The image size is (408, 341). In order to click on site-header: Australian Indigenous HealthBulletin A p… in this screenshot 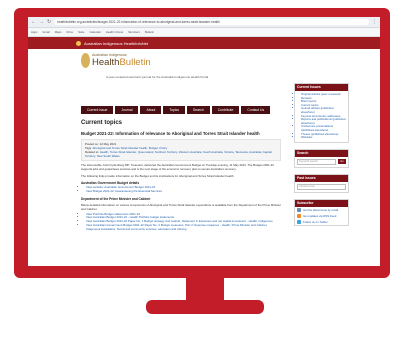, I will do `click(226, 67)`.